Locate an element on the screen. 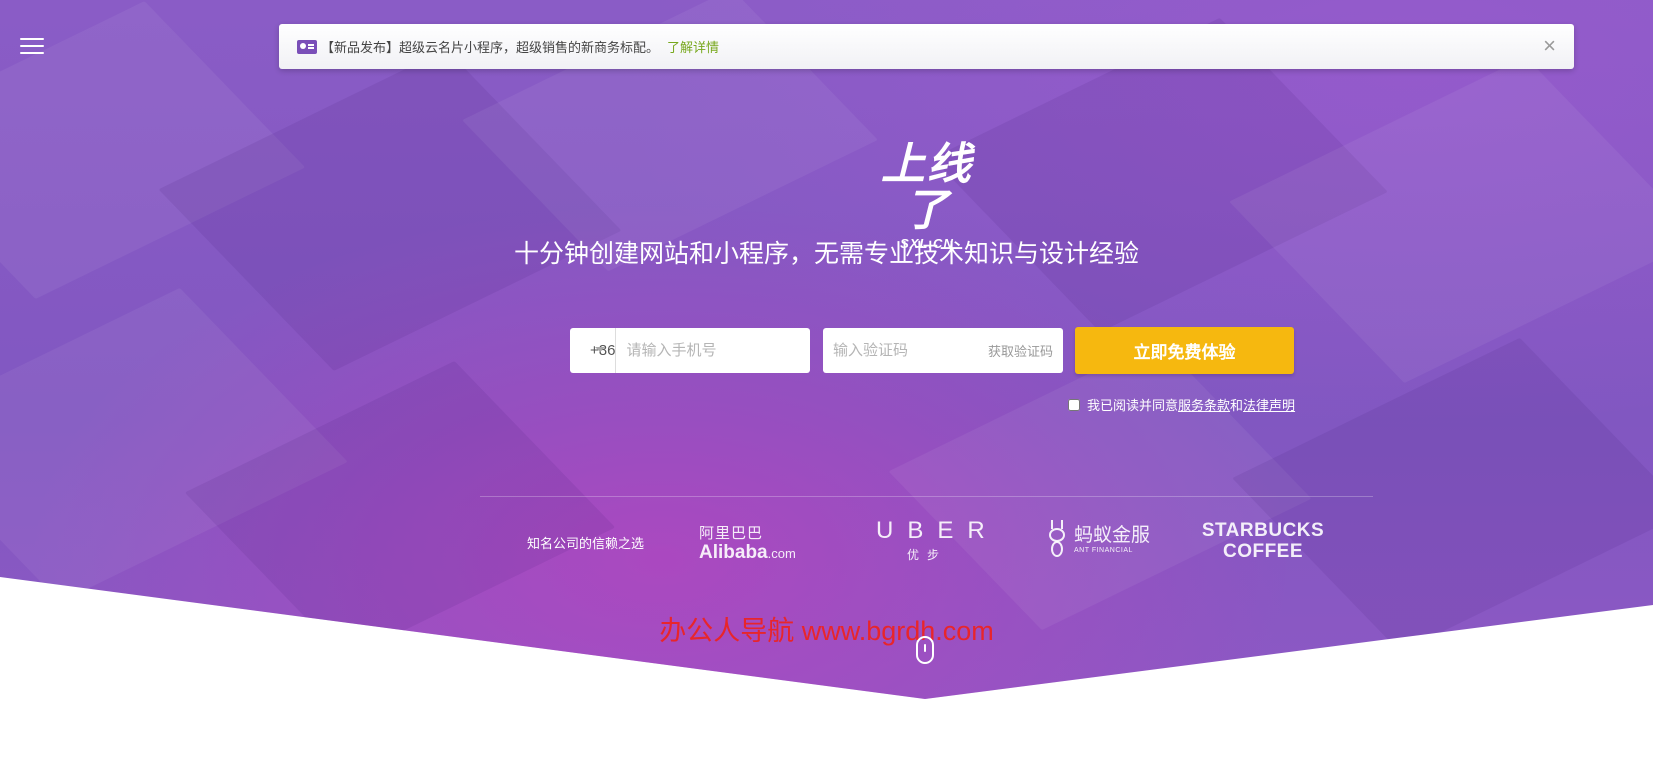 Image resolution: width=1653 pixels, height=762 pixels. alibaba-en-line: Alibaba.com is located at coordinates (759, 553).